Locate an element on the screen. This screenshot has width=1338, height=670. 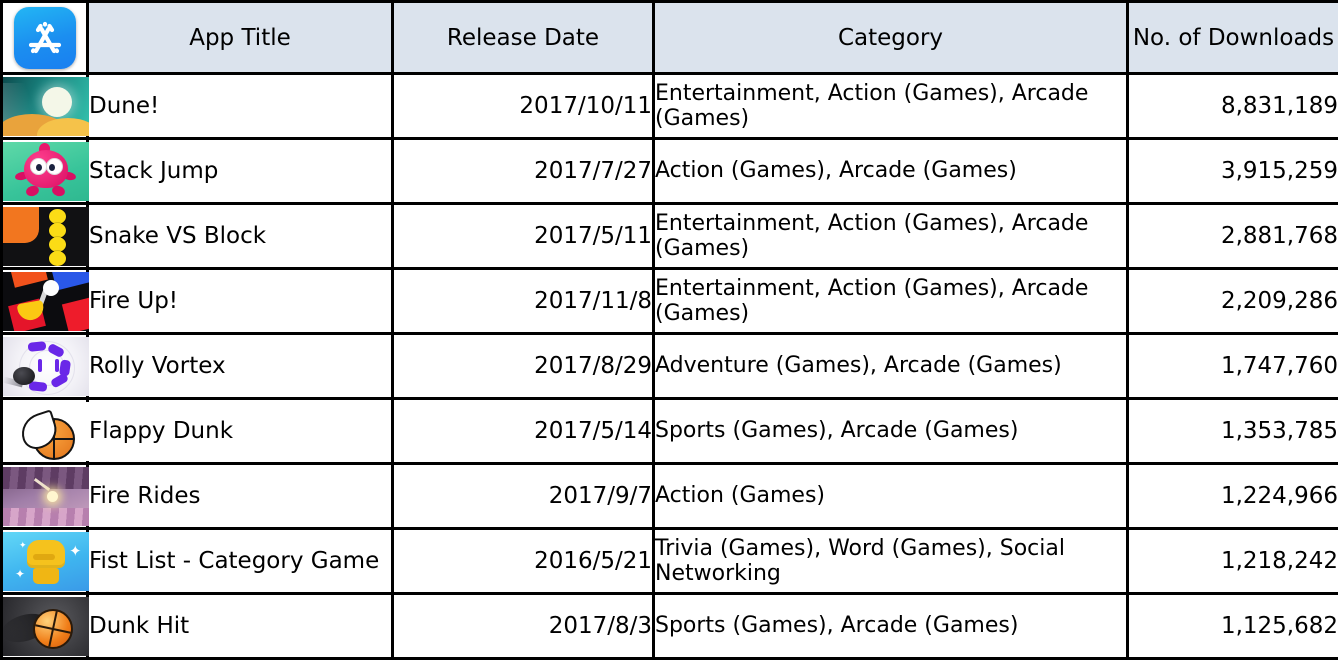
column-header-release-date: Release Date is located at coordinates (523, 37).